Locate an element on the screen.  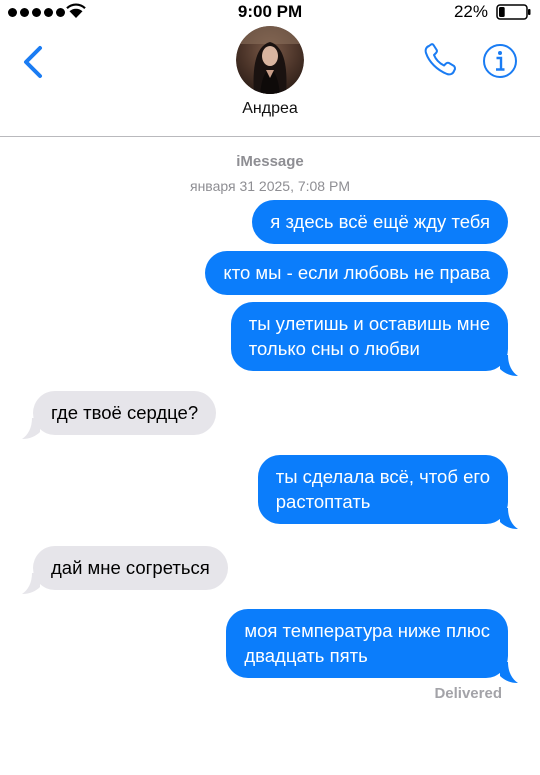
conversation-timestamp: января 31 2025, 7:08 PM is located at coordinates (269, 186).